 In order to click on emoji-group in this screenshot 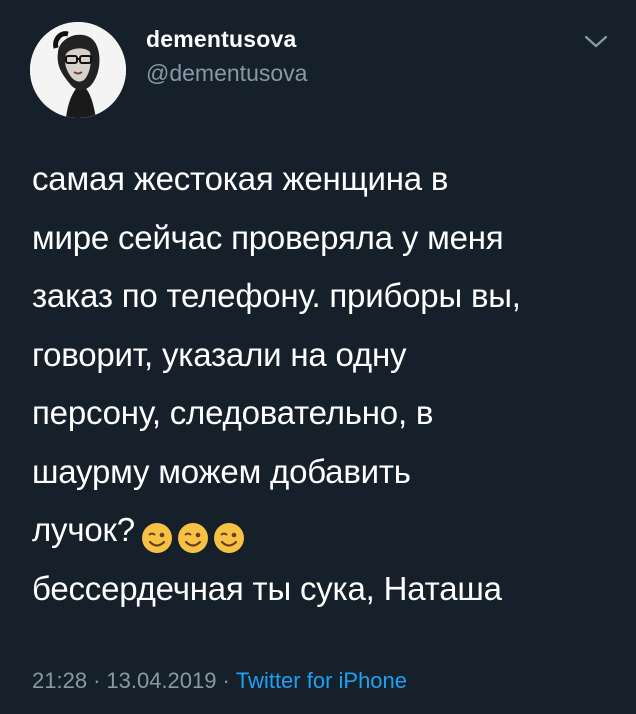, I will do `click(193, 534)`.